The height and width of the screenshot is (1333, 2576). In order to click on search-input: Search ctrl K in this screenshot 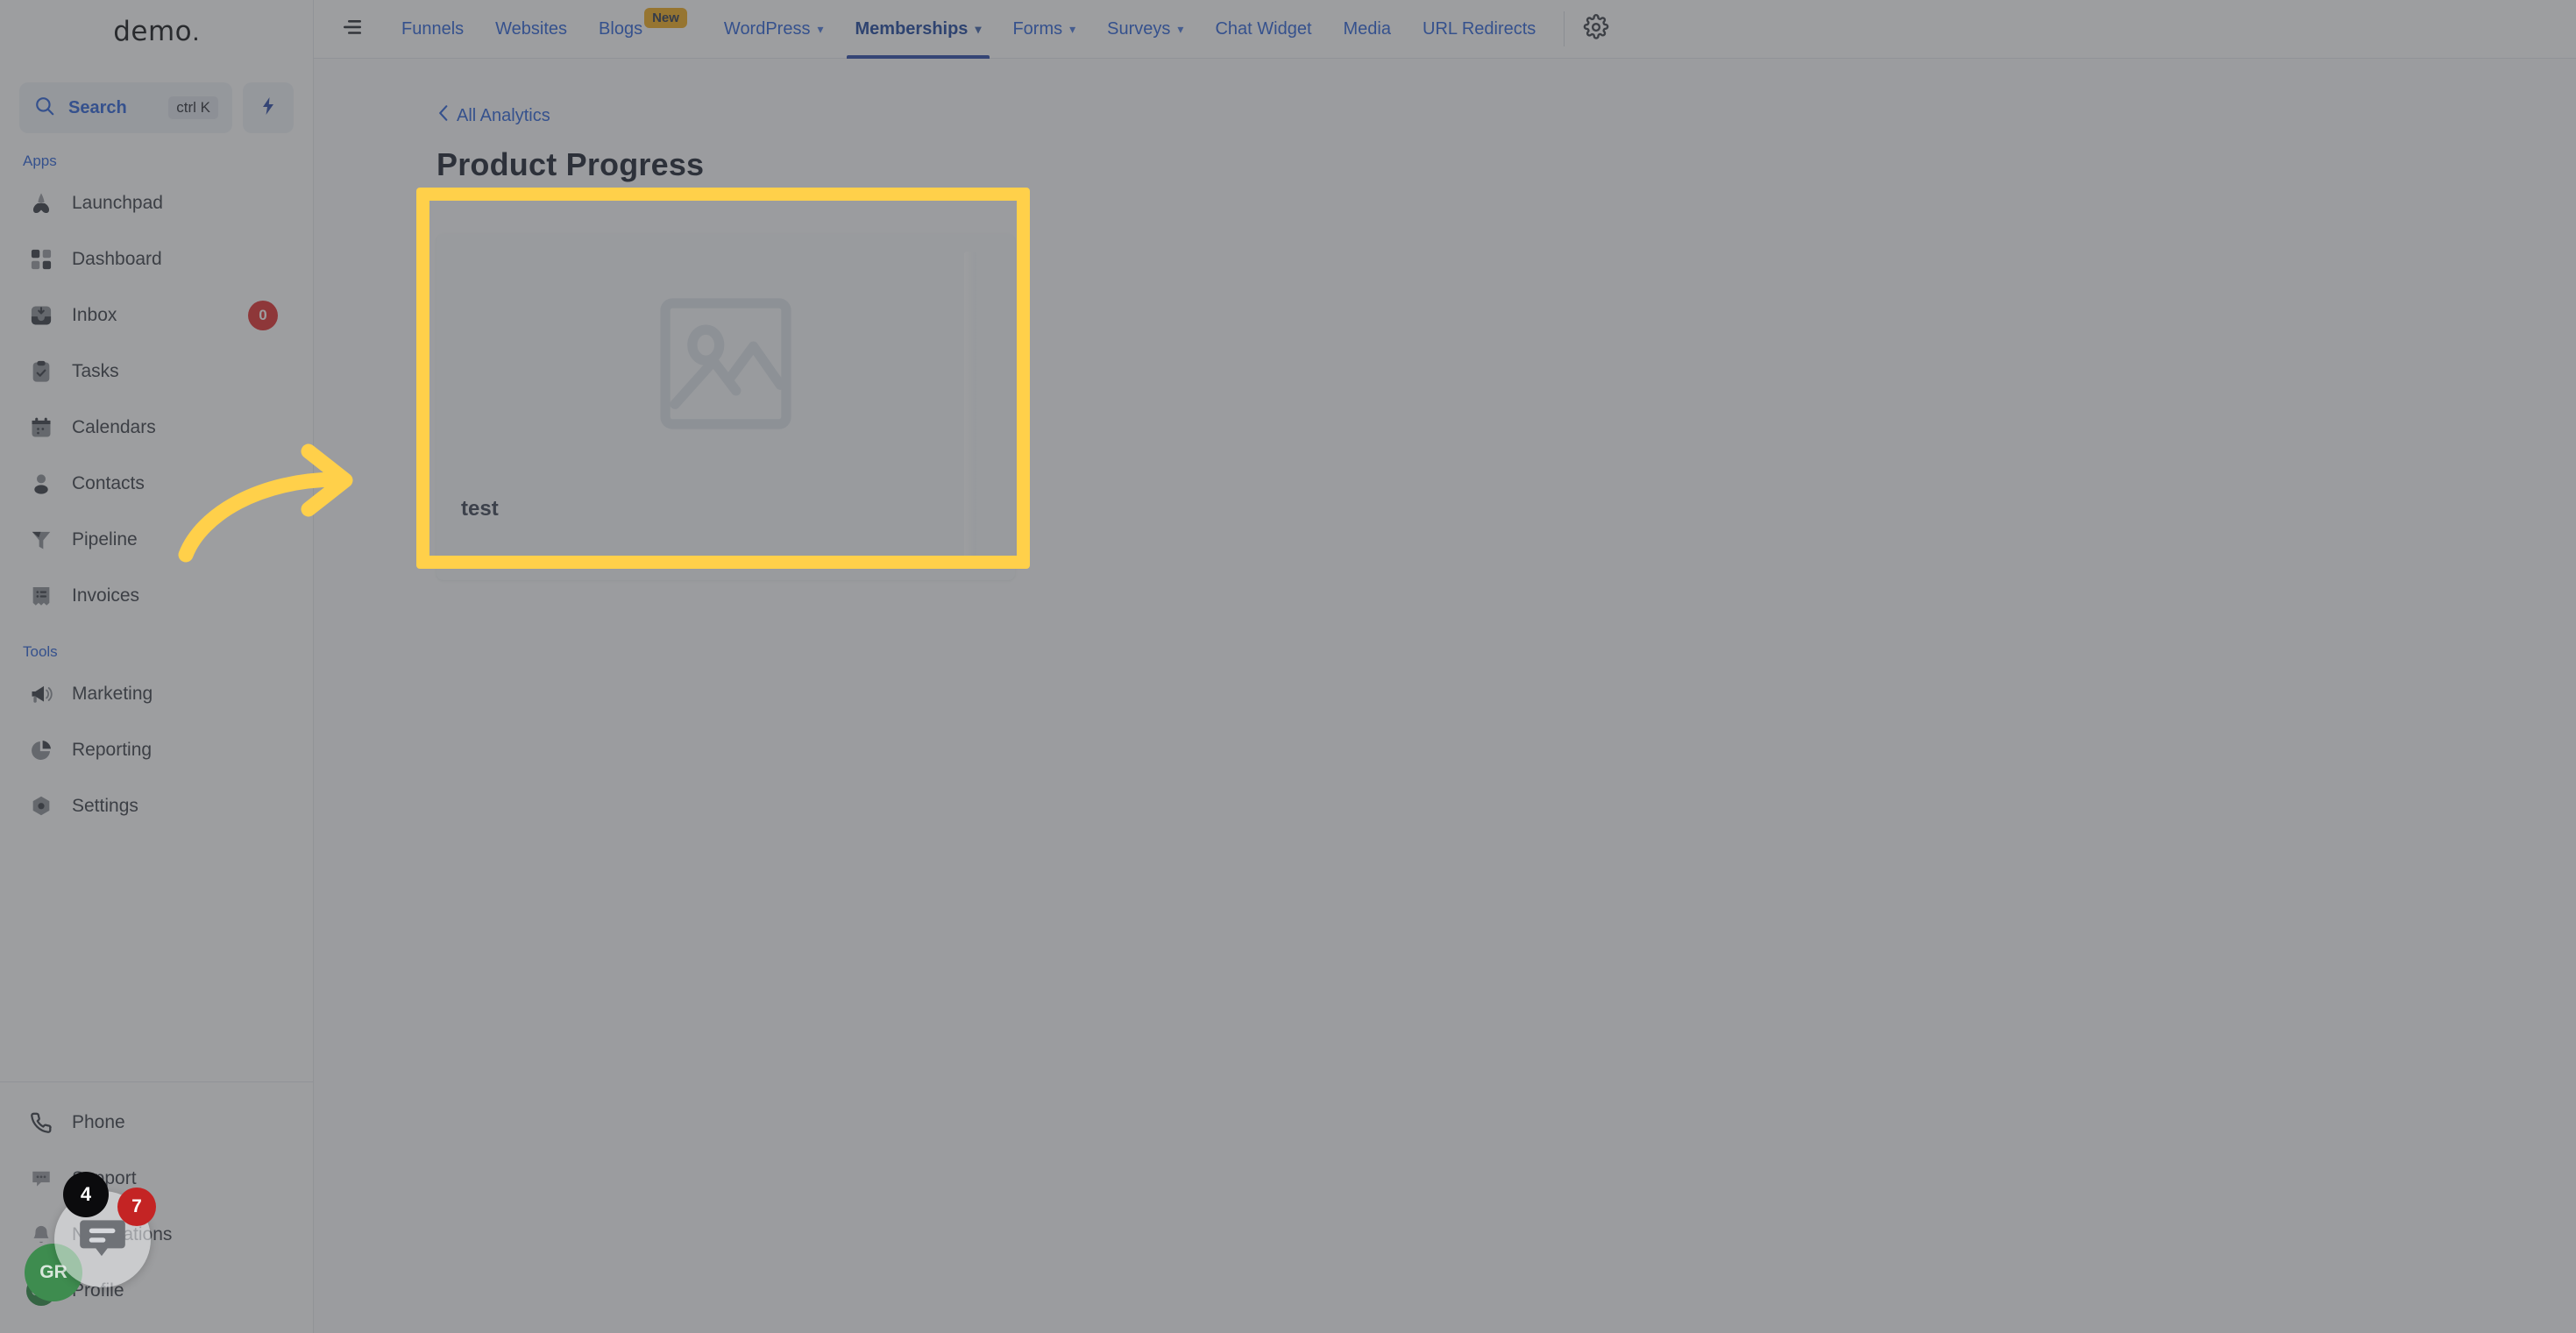, I will do `click(125, 107)`.